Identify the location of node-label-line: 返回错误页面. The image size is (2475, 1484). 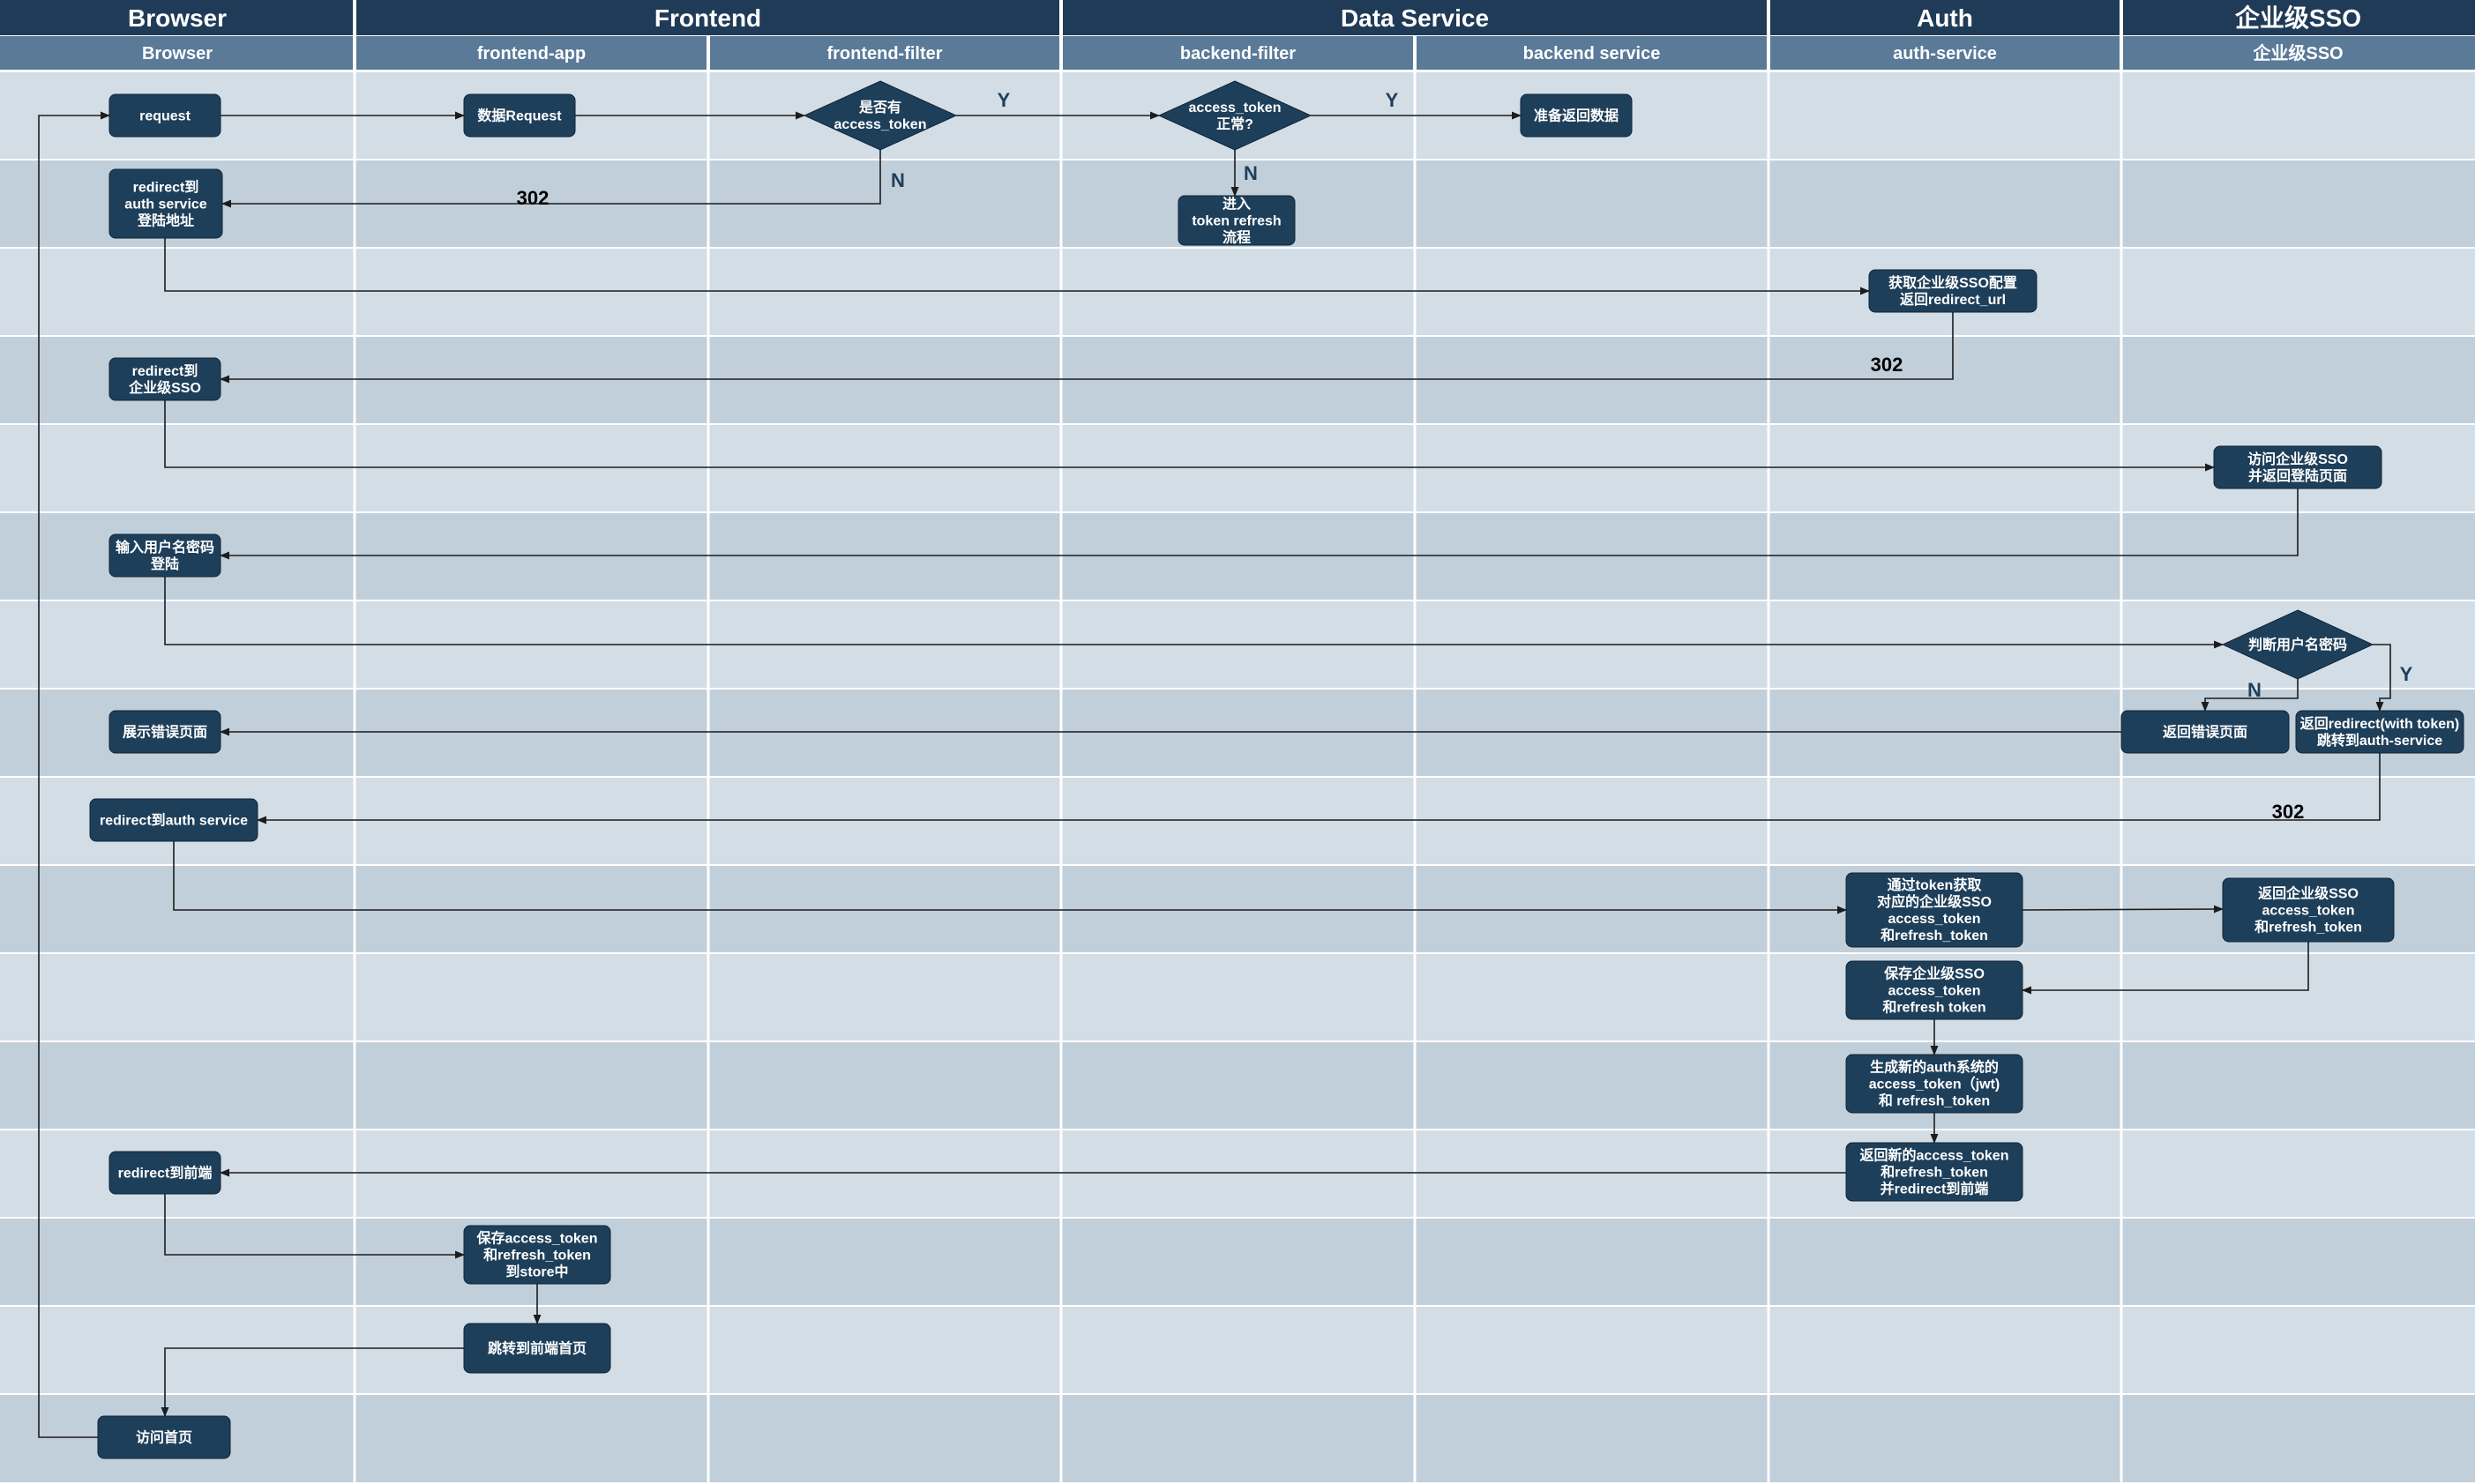
(2205, 732).